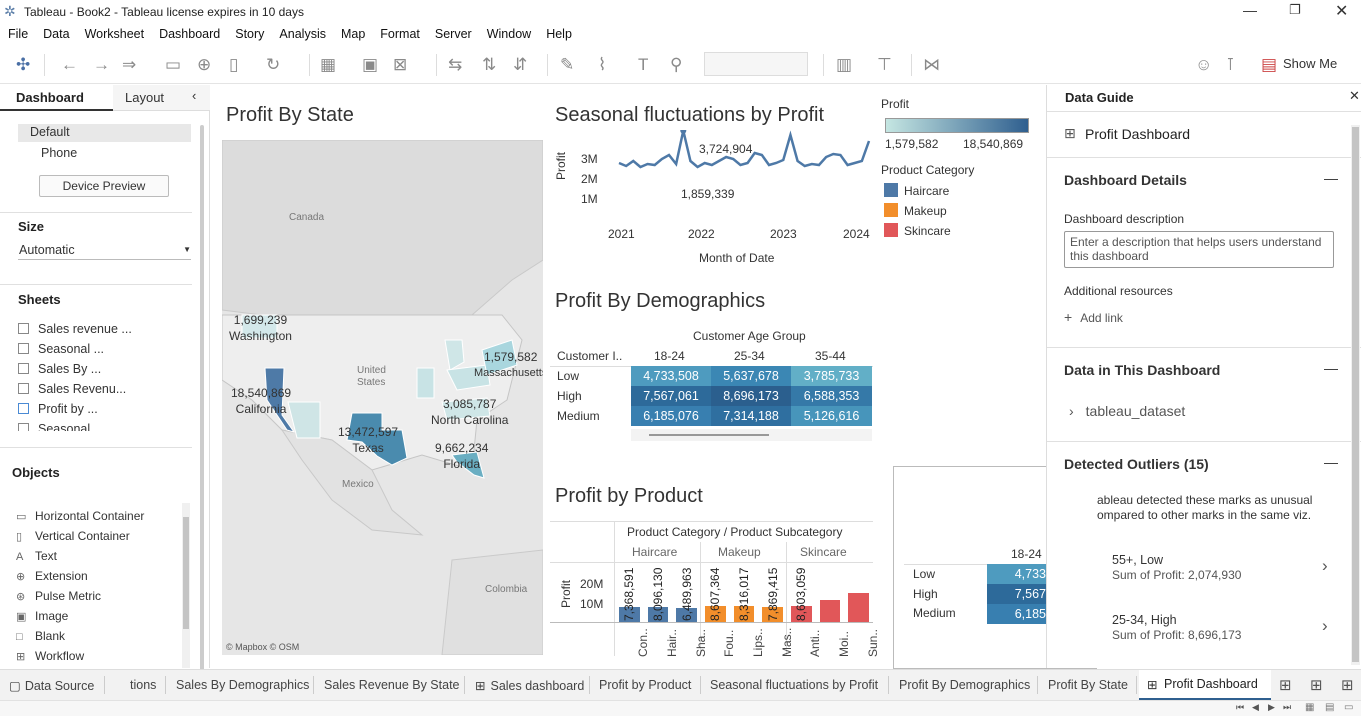  I want to click on format-painter-icon: ⊺, so click(1230, 64).